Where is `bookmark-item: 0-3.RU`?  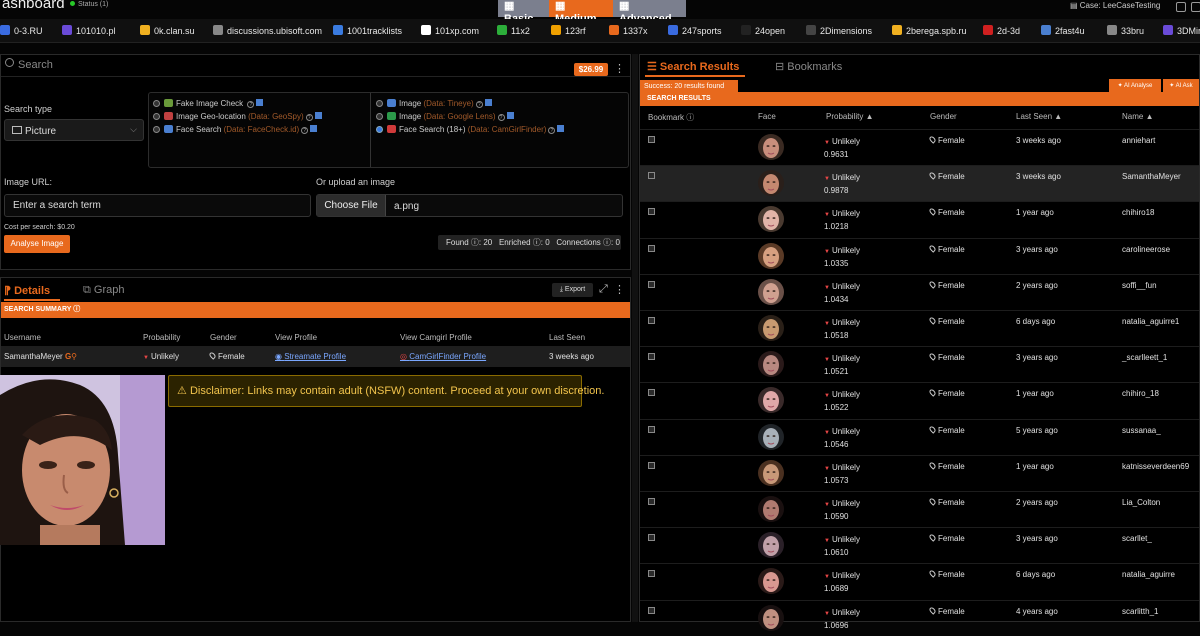 bookmark-item: 0-3.RU is located at coordinates (21, 31).